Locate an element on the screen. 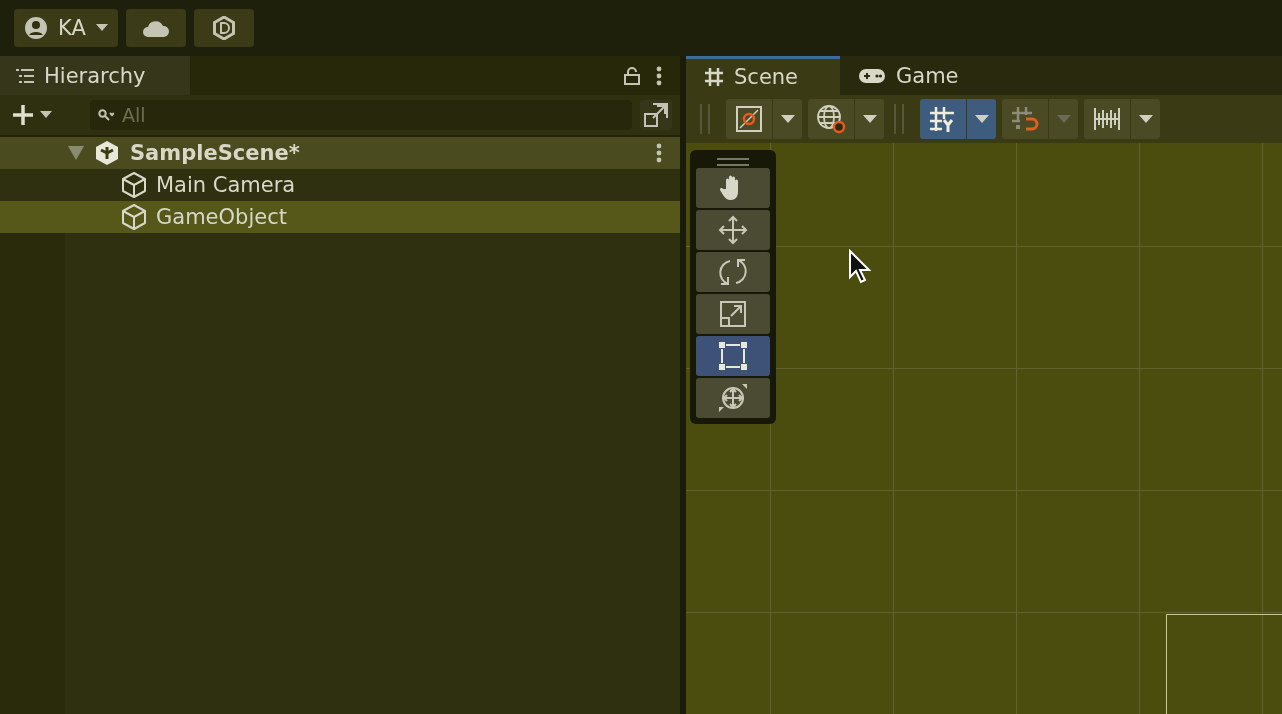  transform-icon is located at coordinates (733, 398).